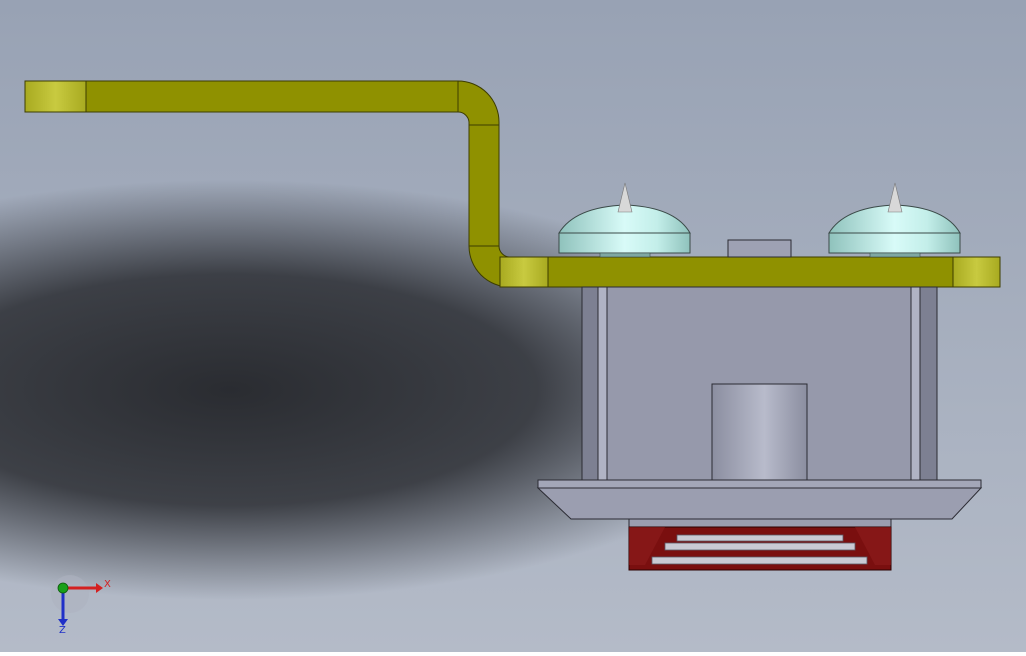  I want to click on flange-lip, so click(759, 484).